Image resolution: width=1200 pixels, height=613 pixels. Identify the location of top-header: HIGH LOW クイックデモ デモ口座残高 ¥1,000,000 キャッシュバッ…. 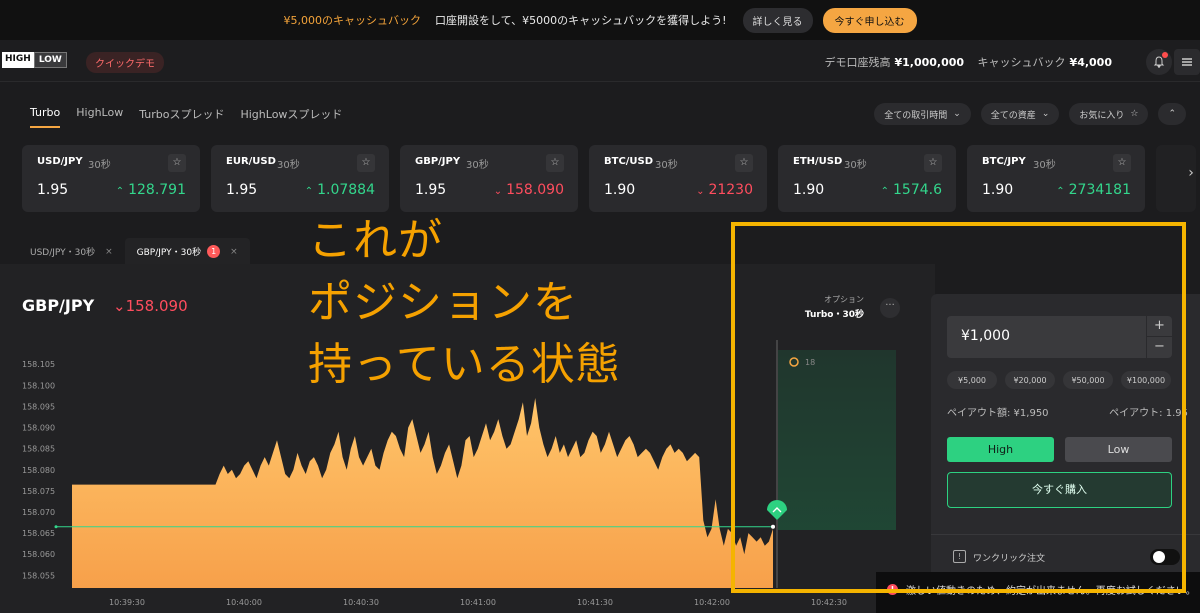
(600, 61).